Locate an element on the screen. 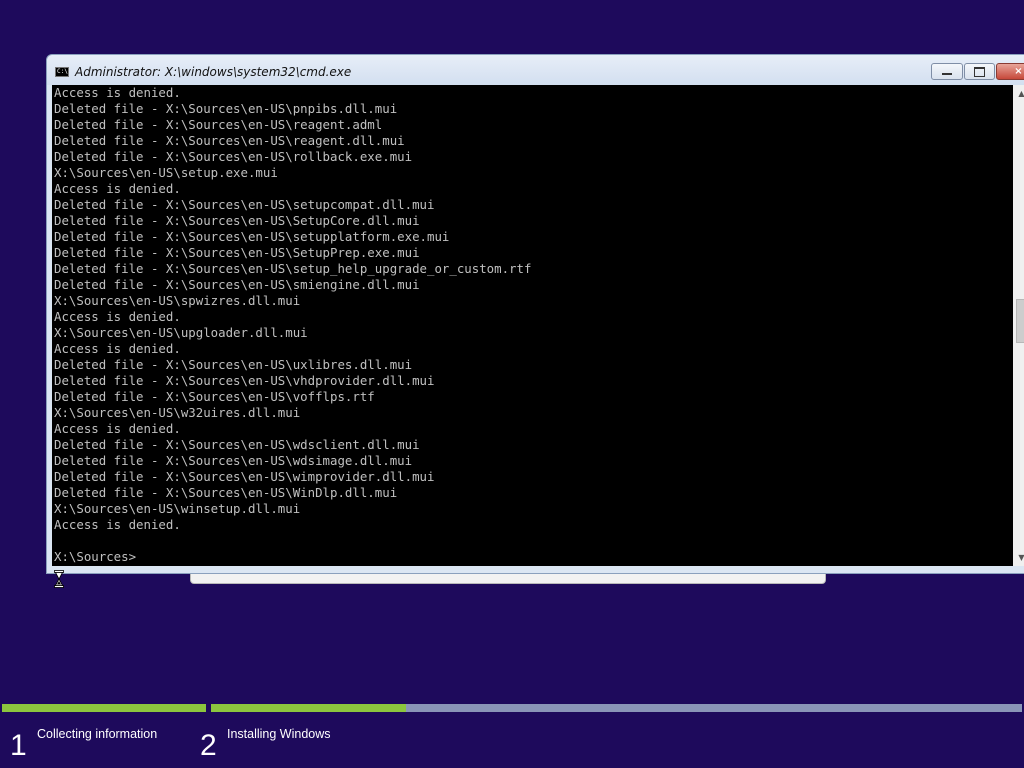 This screenshot has height=768, width=1024. close-button: × is located at coordinates (1010, 71).